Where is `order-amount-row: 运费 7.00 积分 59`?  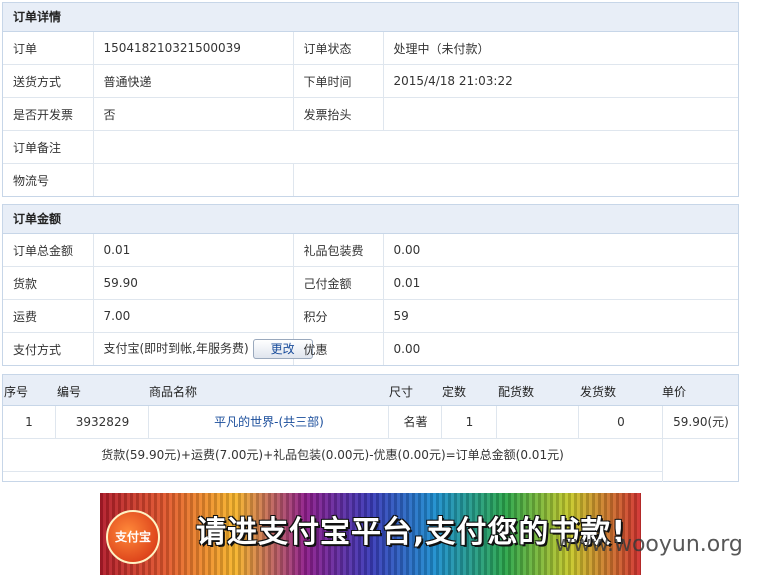
order-amount-row: 运费 7.00 积分 59 is located at coordinates (370, 316).